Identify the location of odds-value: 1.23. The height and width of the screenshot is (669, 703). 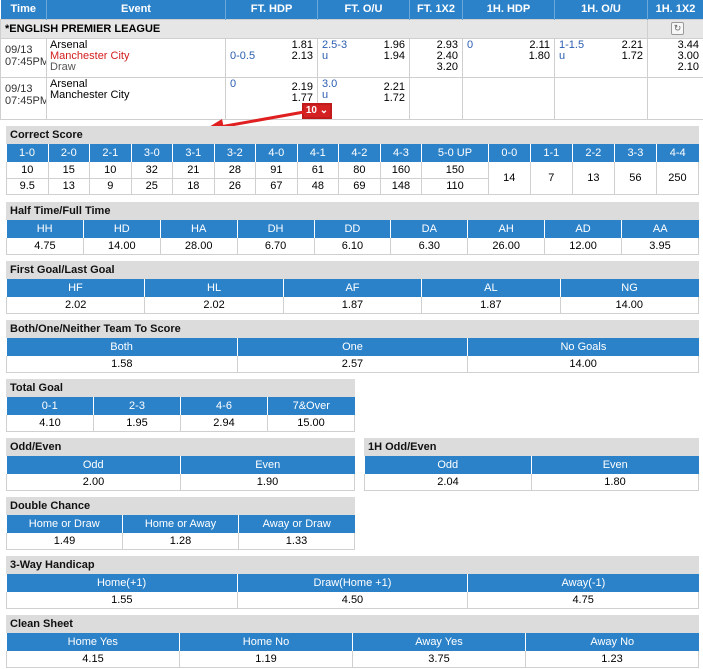
(612, 659).